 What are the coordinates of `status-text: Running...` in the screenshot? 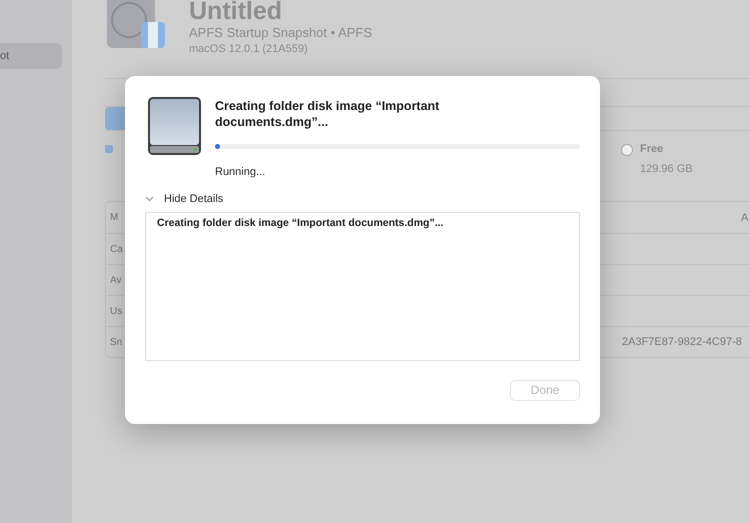 It's located at (240, 172).